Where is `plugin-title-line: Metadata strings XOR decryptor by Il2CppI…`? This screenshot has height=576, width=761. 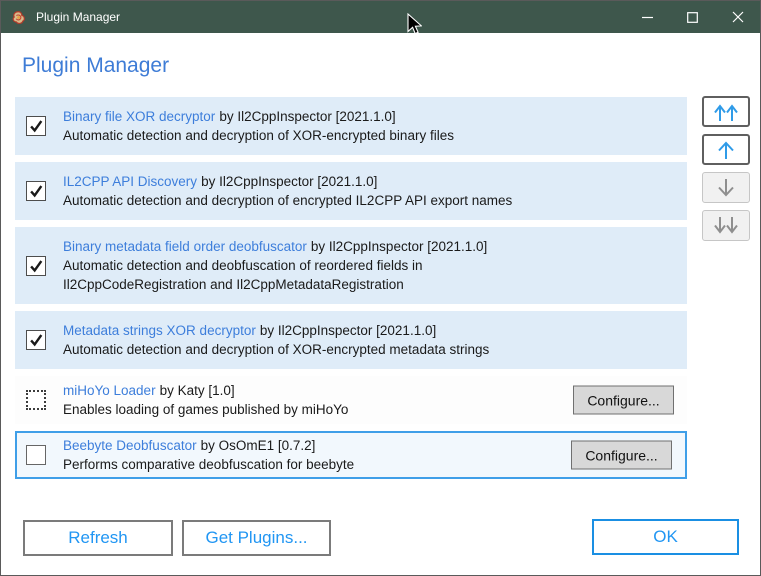
plugin-title-line: Metadata strings XOR decryptor by Il2CppI… is located at coordinates (276, 330).